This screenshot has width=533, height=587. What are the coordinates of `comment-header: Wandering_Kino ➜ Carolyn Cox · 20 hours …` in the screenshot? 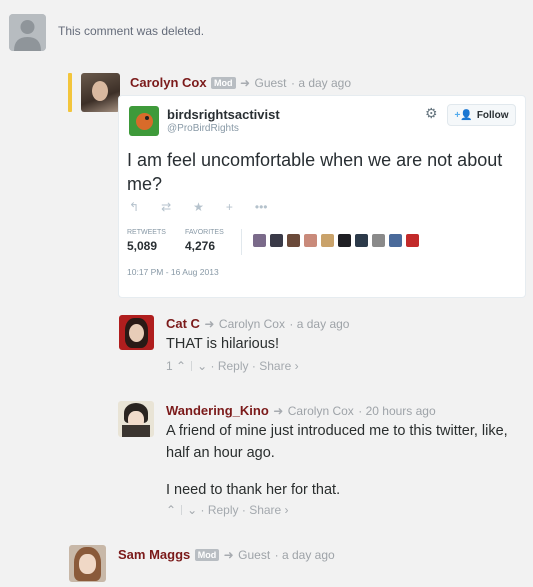 It's located at (301, 410).